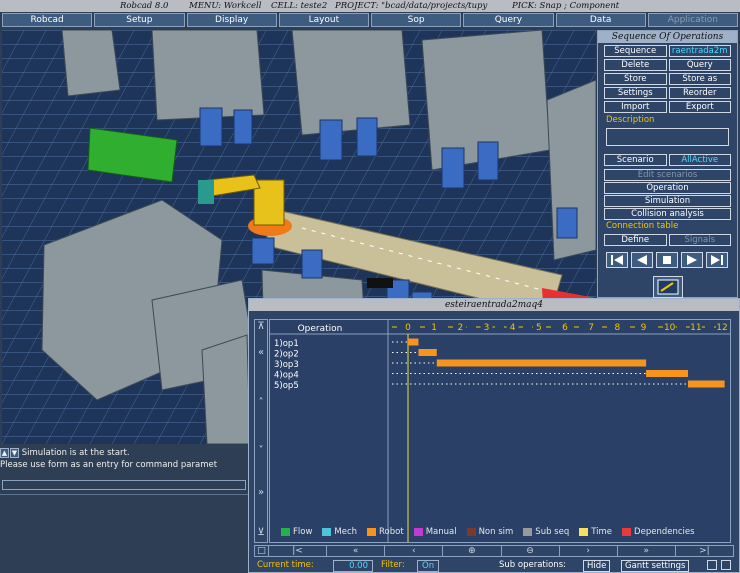 Image resolution: width=740 pixels, height=573 pixels. Describe the element at coordinates (647, 551) in the screenshot. I see `nav-page-right-icon: »` at that location.